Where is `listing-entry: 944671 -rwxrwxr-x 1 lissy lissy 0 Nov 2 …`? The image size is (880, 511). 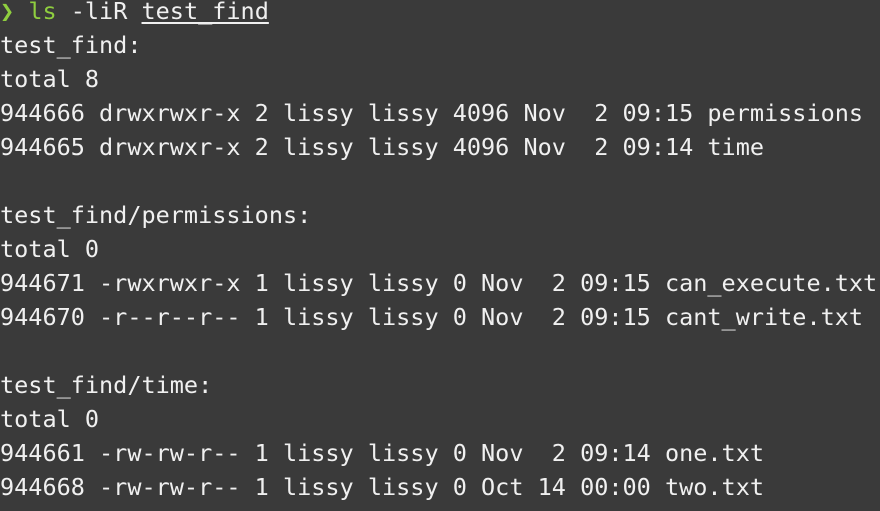 listing-entry: 944671 -rwxrwxr-x 1 lissy lissy 0 Nov 2 … is located at coordinates (439, 283).